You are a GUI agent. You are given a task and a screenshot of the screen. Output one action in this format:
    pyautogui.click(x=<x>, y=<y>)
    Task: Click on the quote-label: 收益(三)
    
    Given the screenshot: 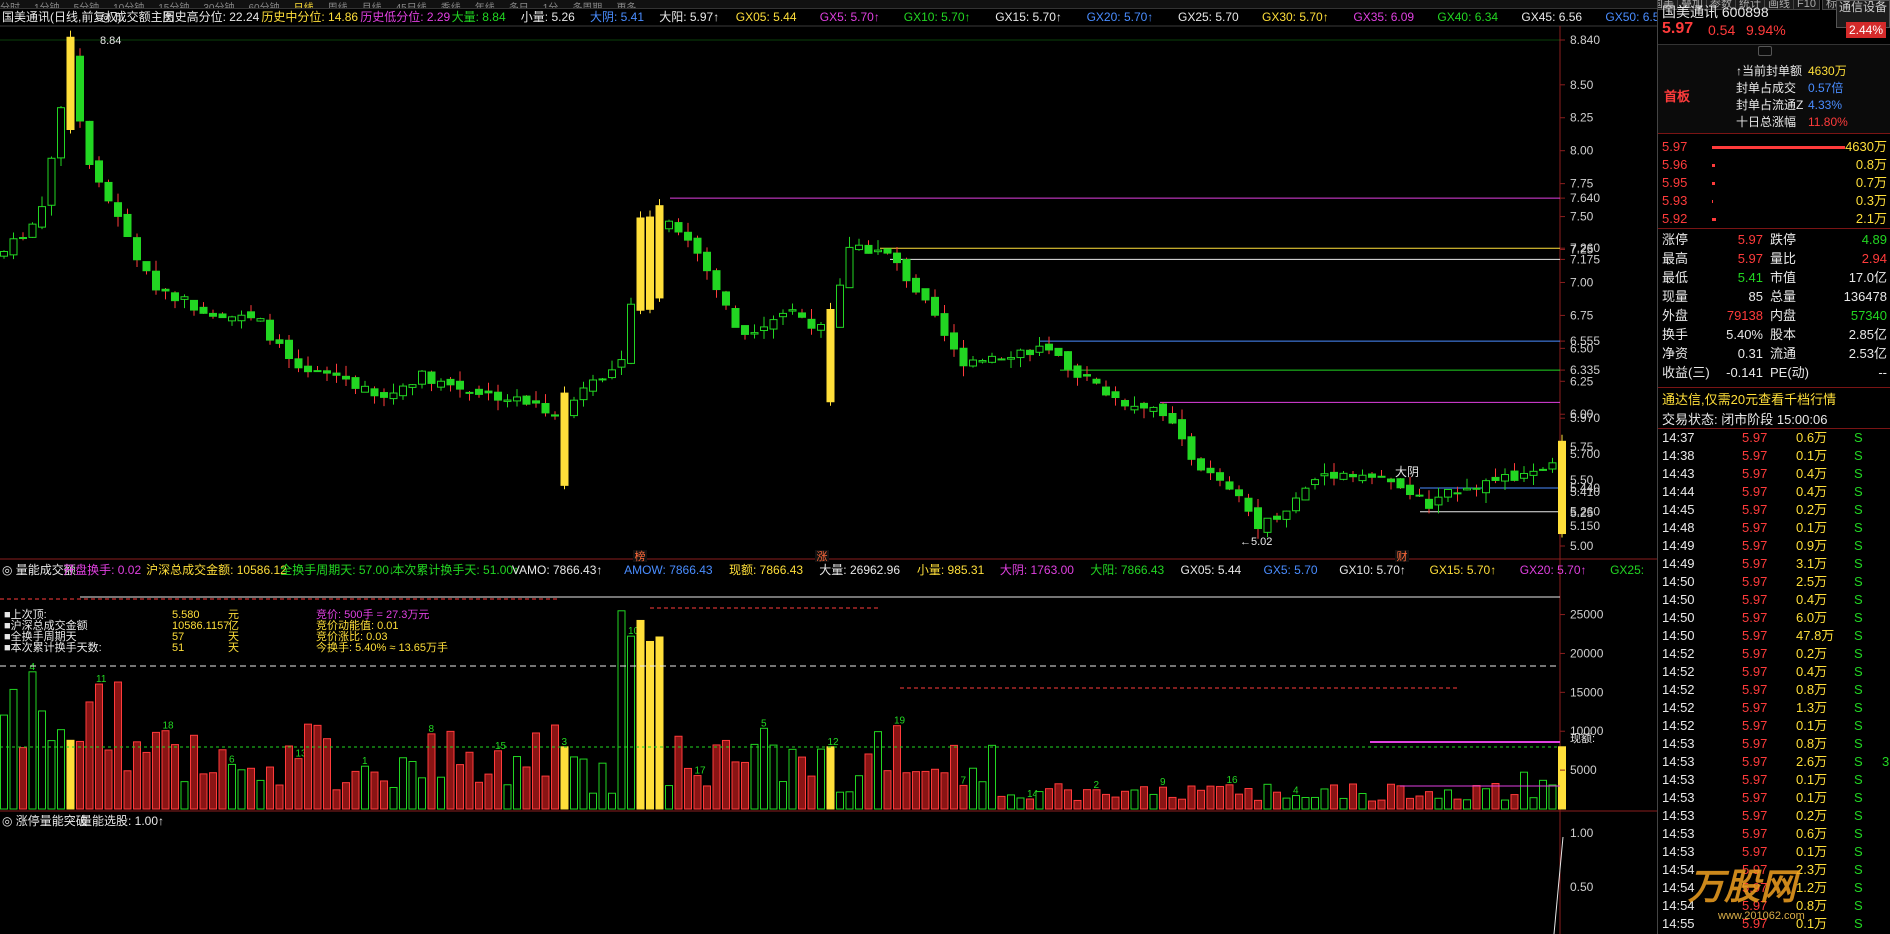 What is the action you would take?
    pyautogui.click(x=1686, y=372)
    